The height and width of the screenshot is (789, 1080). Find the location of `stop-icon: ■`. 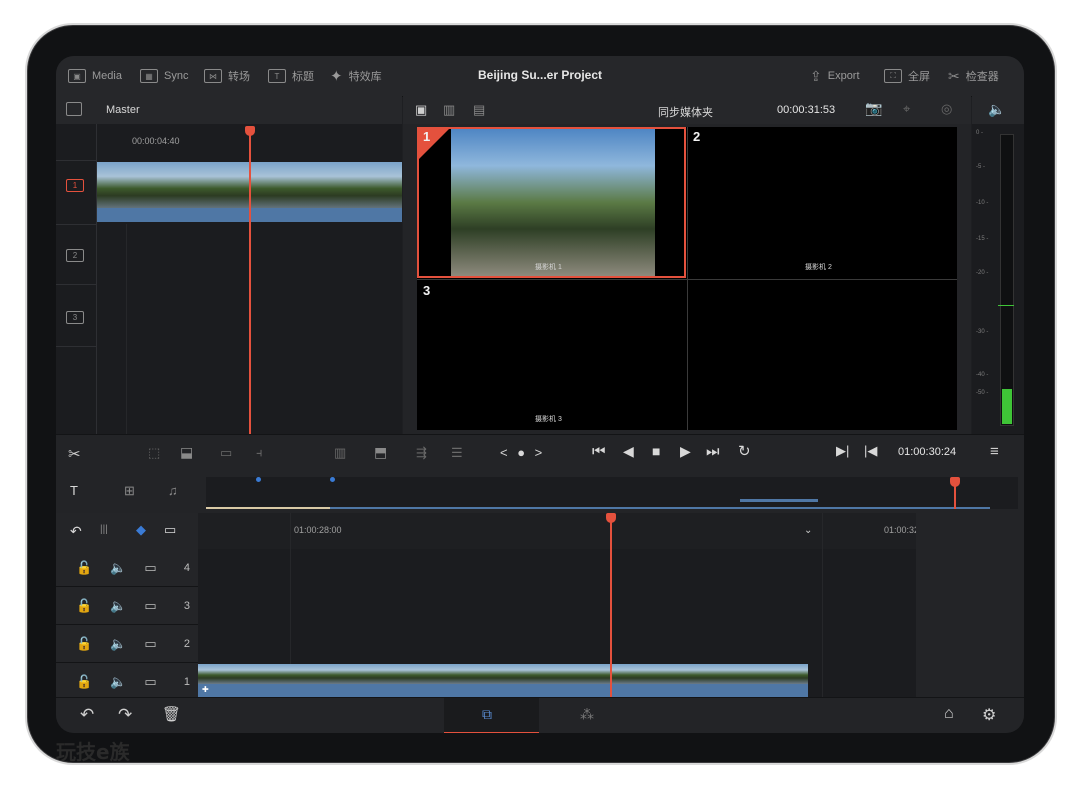

stop-icon: ■ is located at coordinates (656, 451).